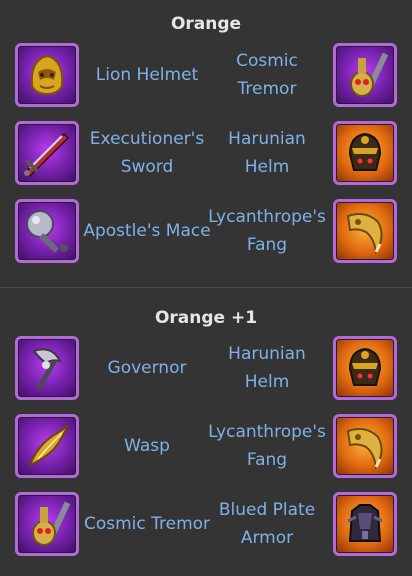  I want to click on wasp-blade-icon, so click(47, 446).